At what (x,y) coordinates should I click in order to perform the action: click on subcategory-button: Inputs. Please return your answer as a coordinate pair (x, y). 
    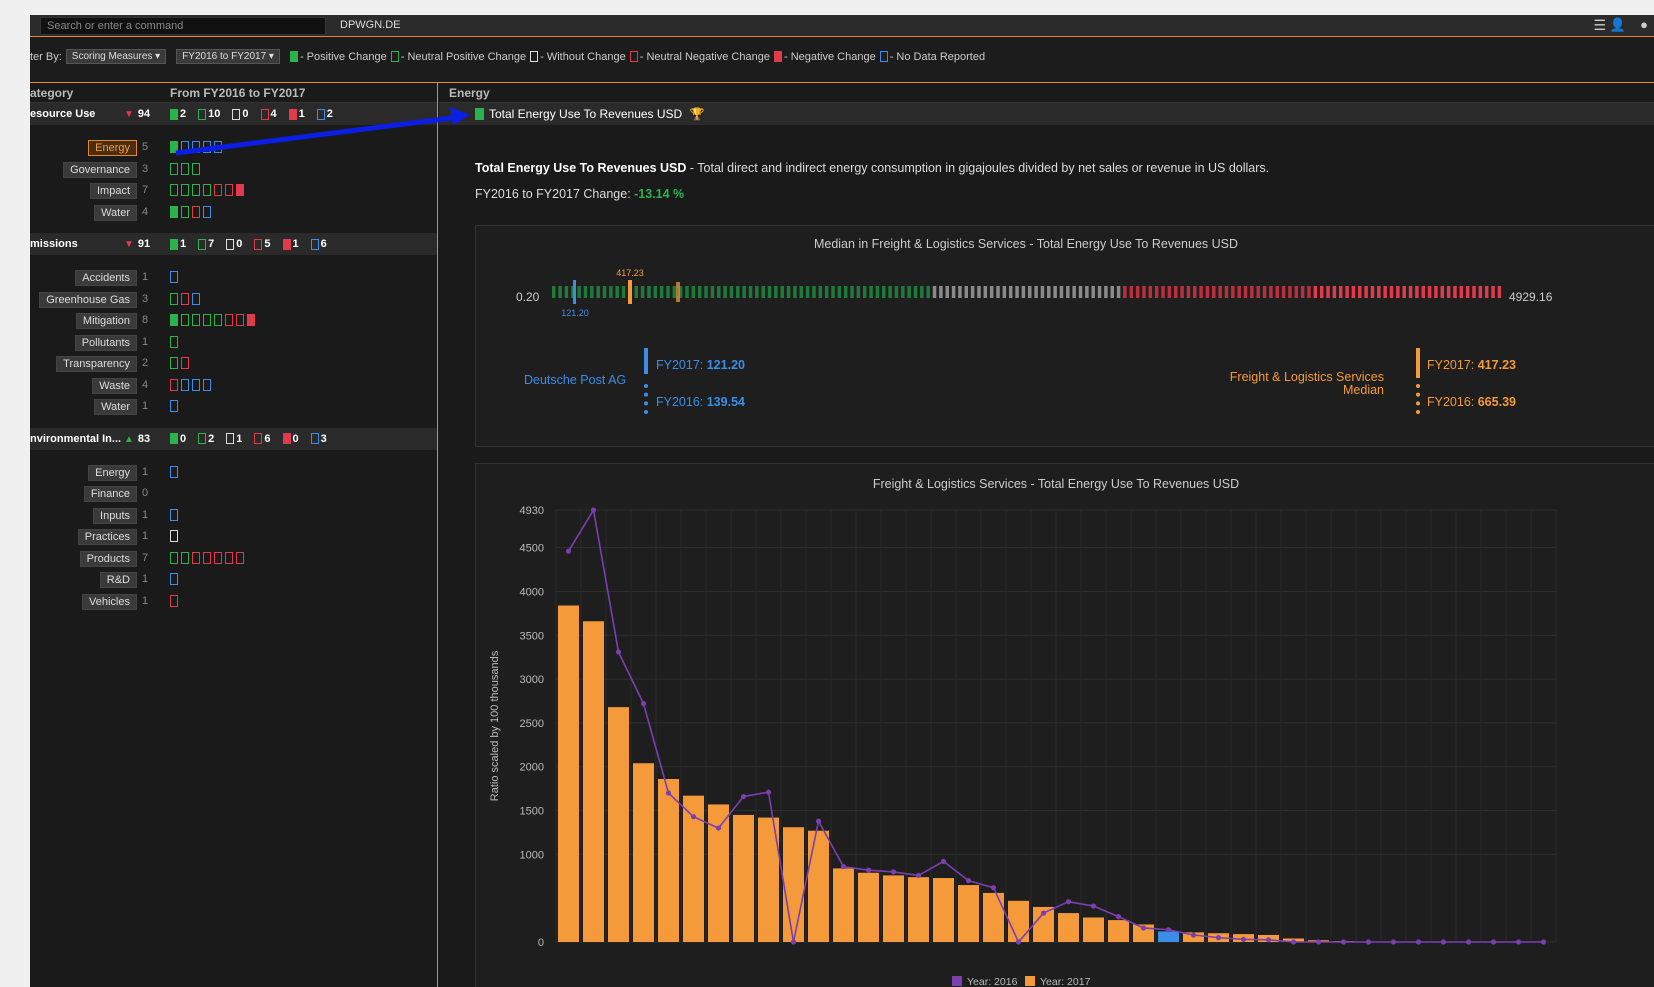
    Looking at the image, I should click on (115, 515).